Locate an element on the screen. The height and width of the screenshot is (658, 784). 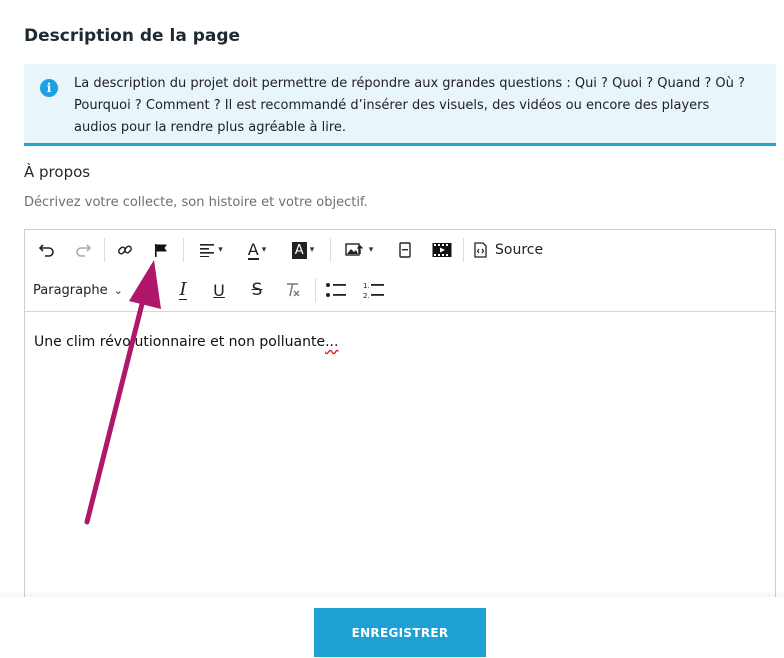
background-color-icon: A is located at coordinates (299, 250).